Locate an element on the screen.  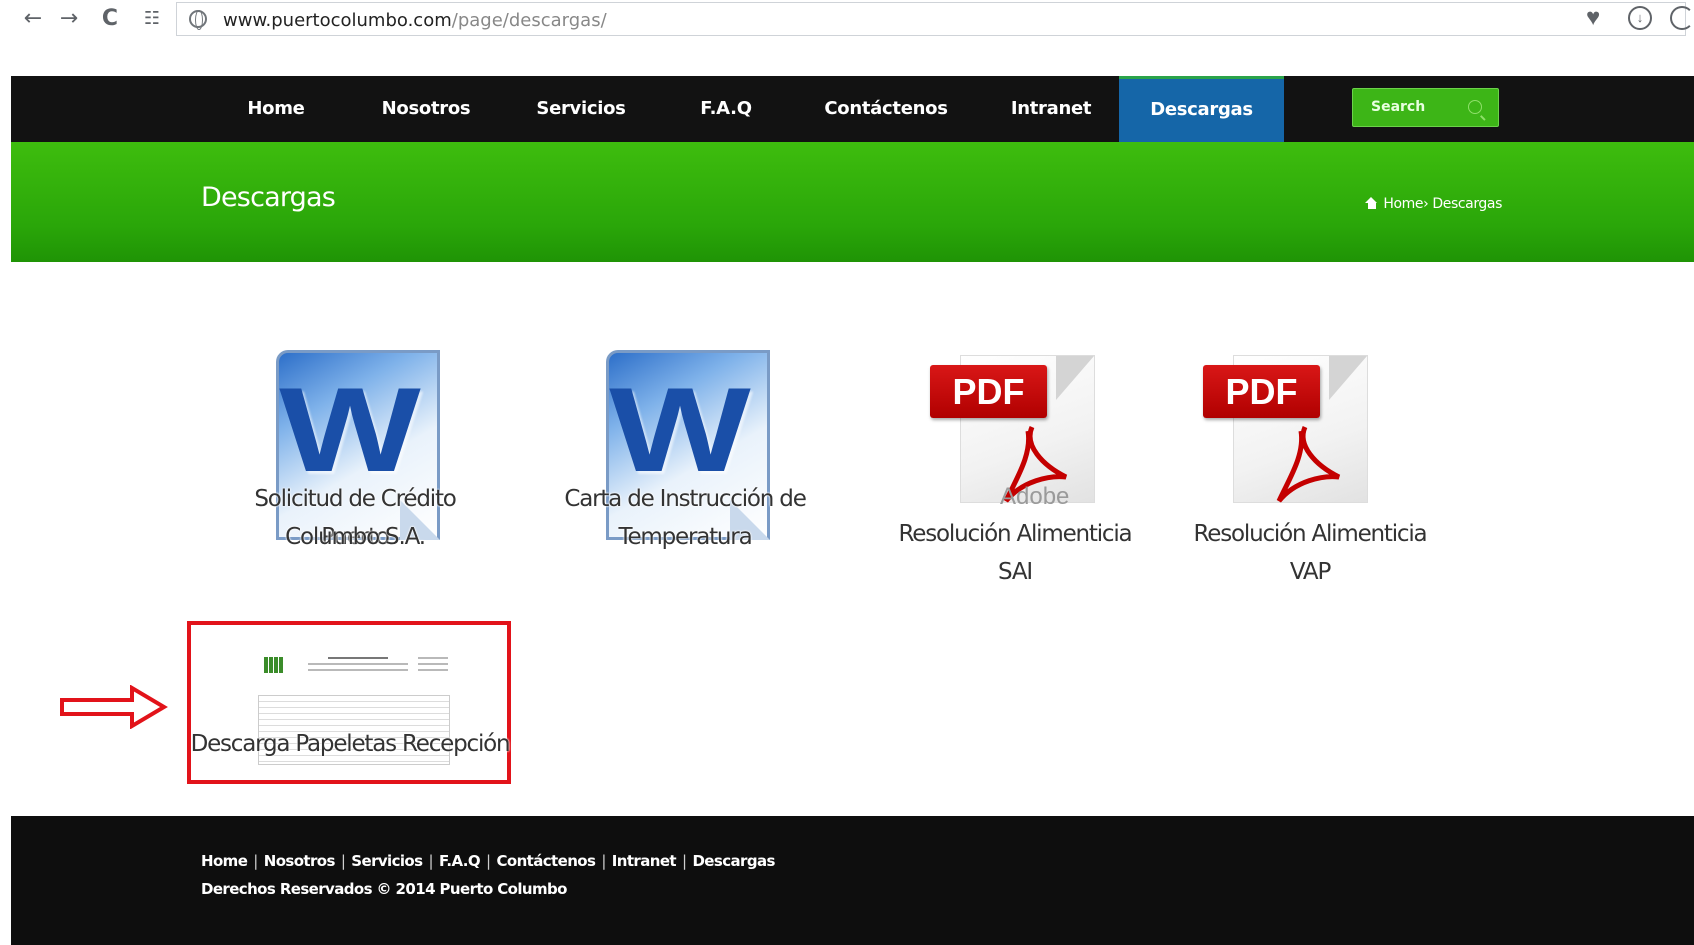
footer-link-contactenos: Contáctenos is located at coordinates (545, 861).